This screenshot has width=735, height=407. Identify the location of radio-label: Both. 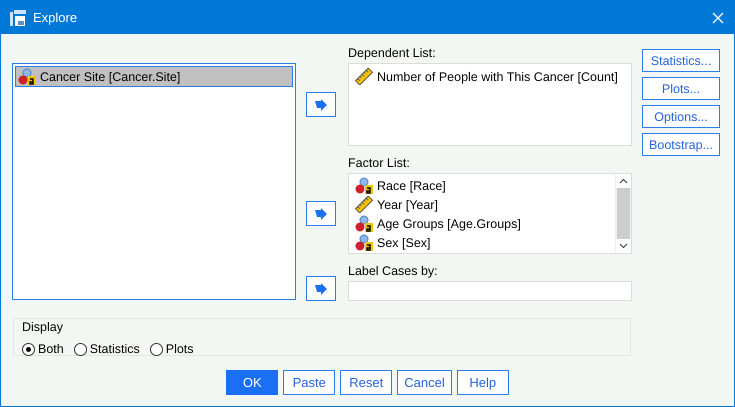
(51, 349).